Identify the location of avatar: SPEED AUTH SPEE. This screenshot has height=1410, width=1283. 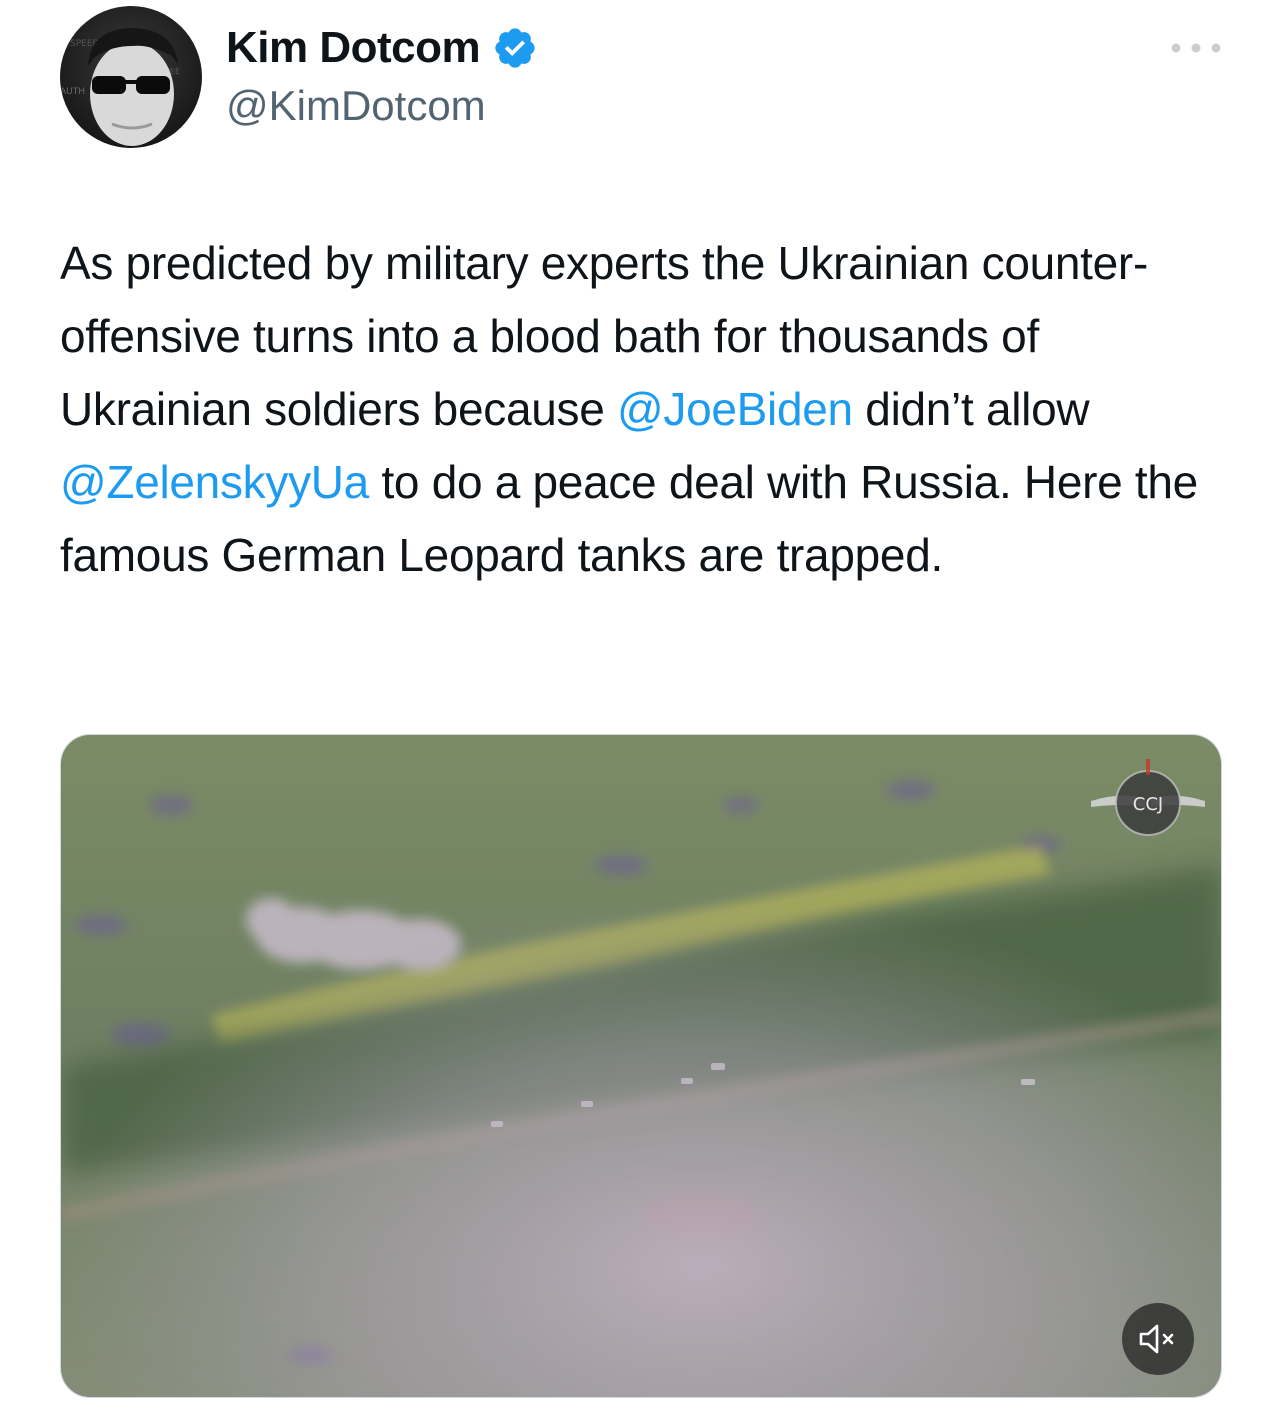
(131, 77).